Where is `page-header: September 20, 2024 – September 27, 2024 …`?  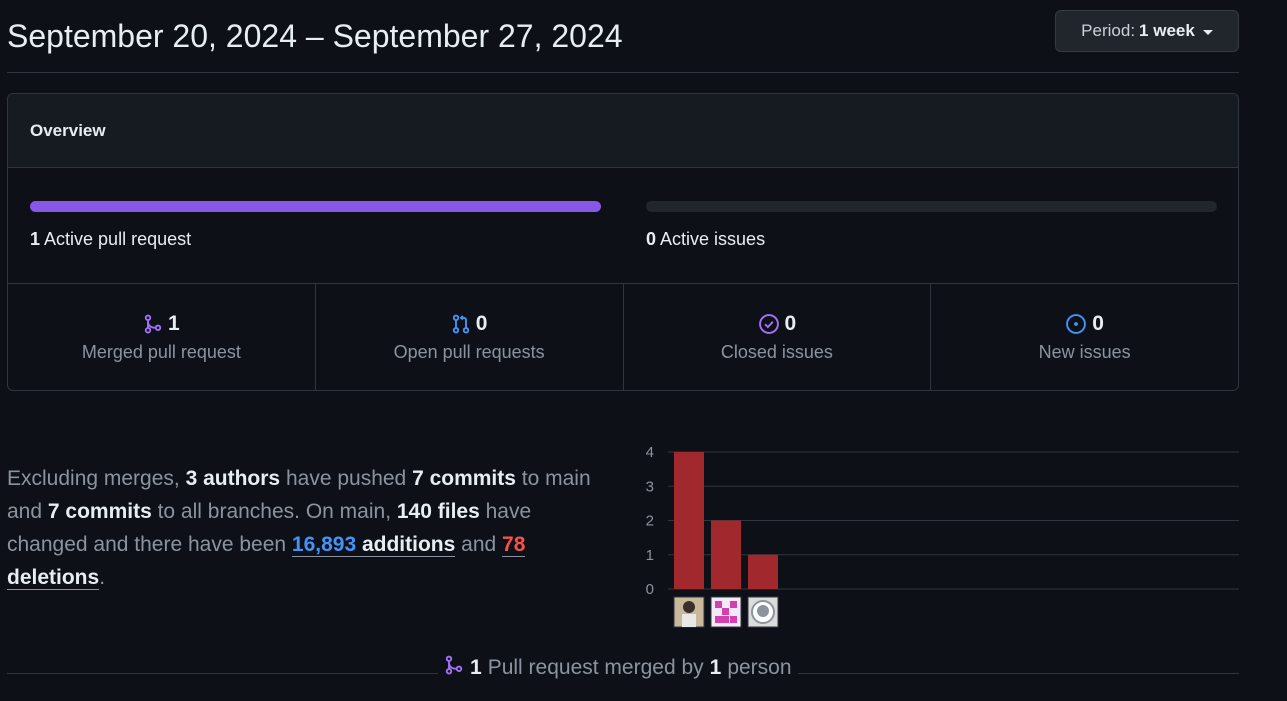 page-header: September 20, 2024 – September 27, 2024 … is located at coordinates (623, 41).